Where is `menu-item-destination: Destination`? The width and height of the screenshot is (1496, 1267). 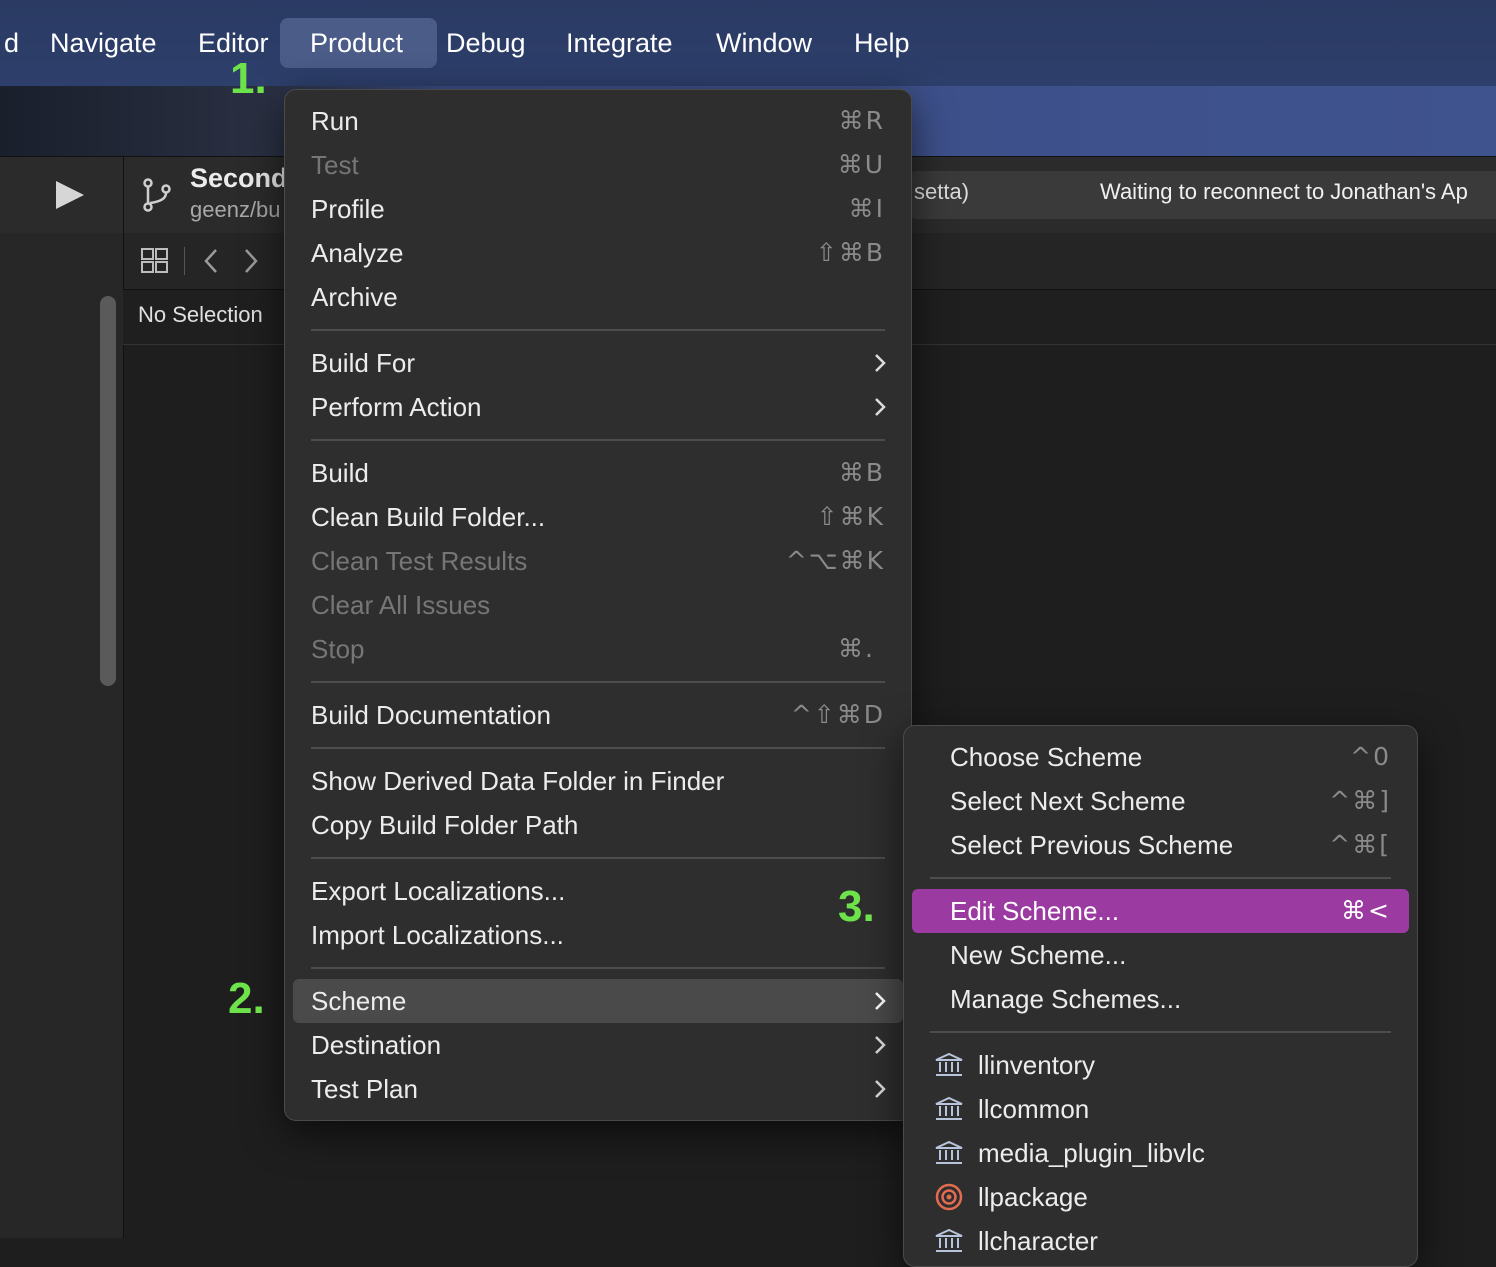
menu-item-destination: Destination is located at coordinates (598, 1045).